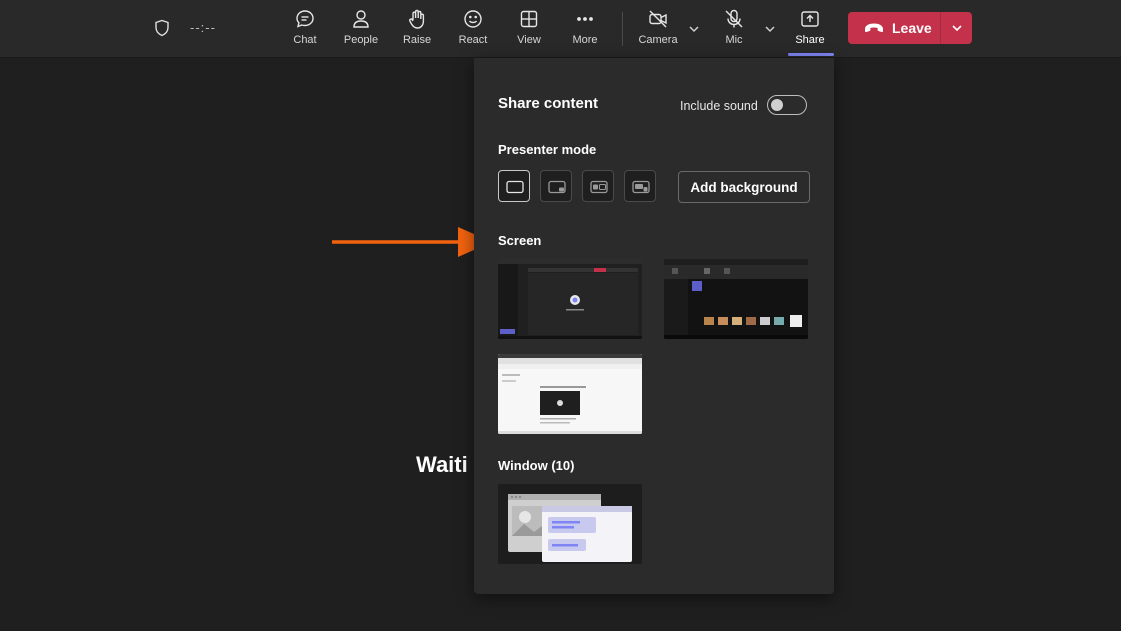 This screenshot has height=631, width=1121. Describe the element at coordinates (622, 29) in the screenshot. I see `toolbar-divider` at that location.